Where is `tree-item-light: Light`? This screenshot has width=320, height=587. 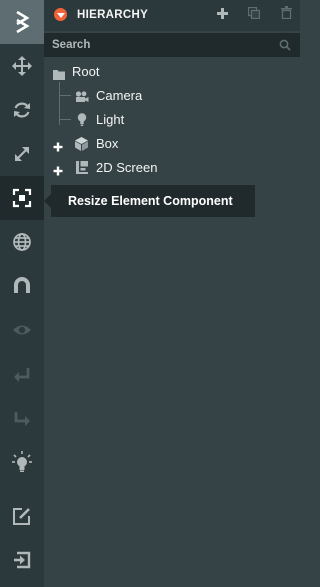
tree-item-light: Light is located at coordinates (172, 120).